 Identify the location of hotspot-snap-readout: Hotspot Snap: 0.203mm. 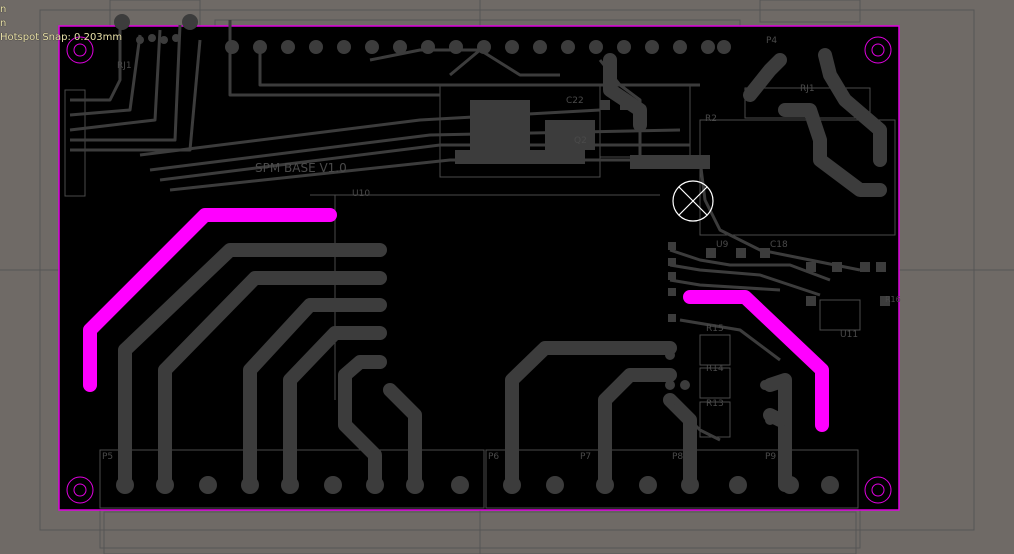
(61, 37).